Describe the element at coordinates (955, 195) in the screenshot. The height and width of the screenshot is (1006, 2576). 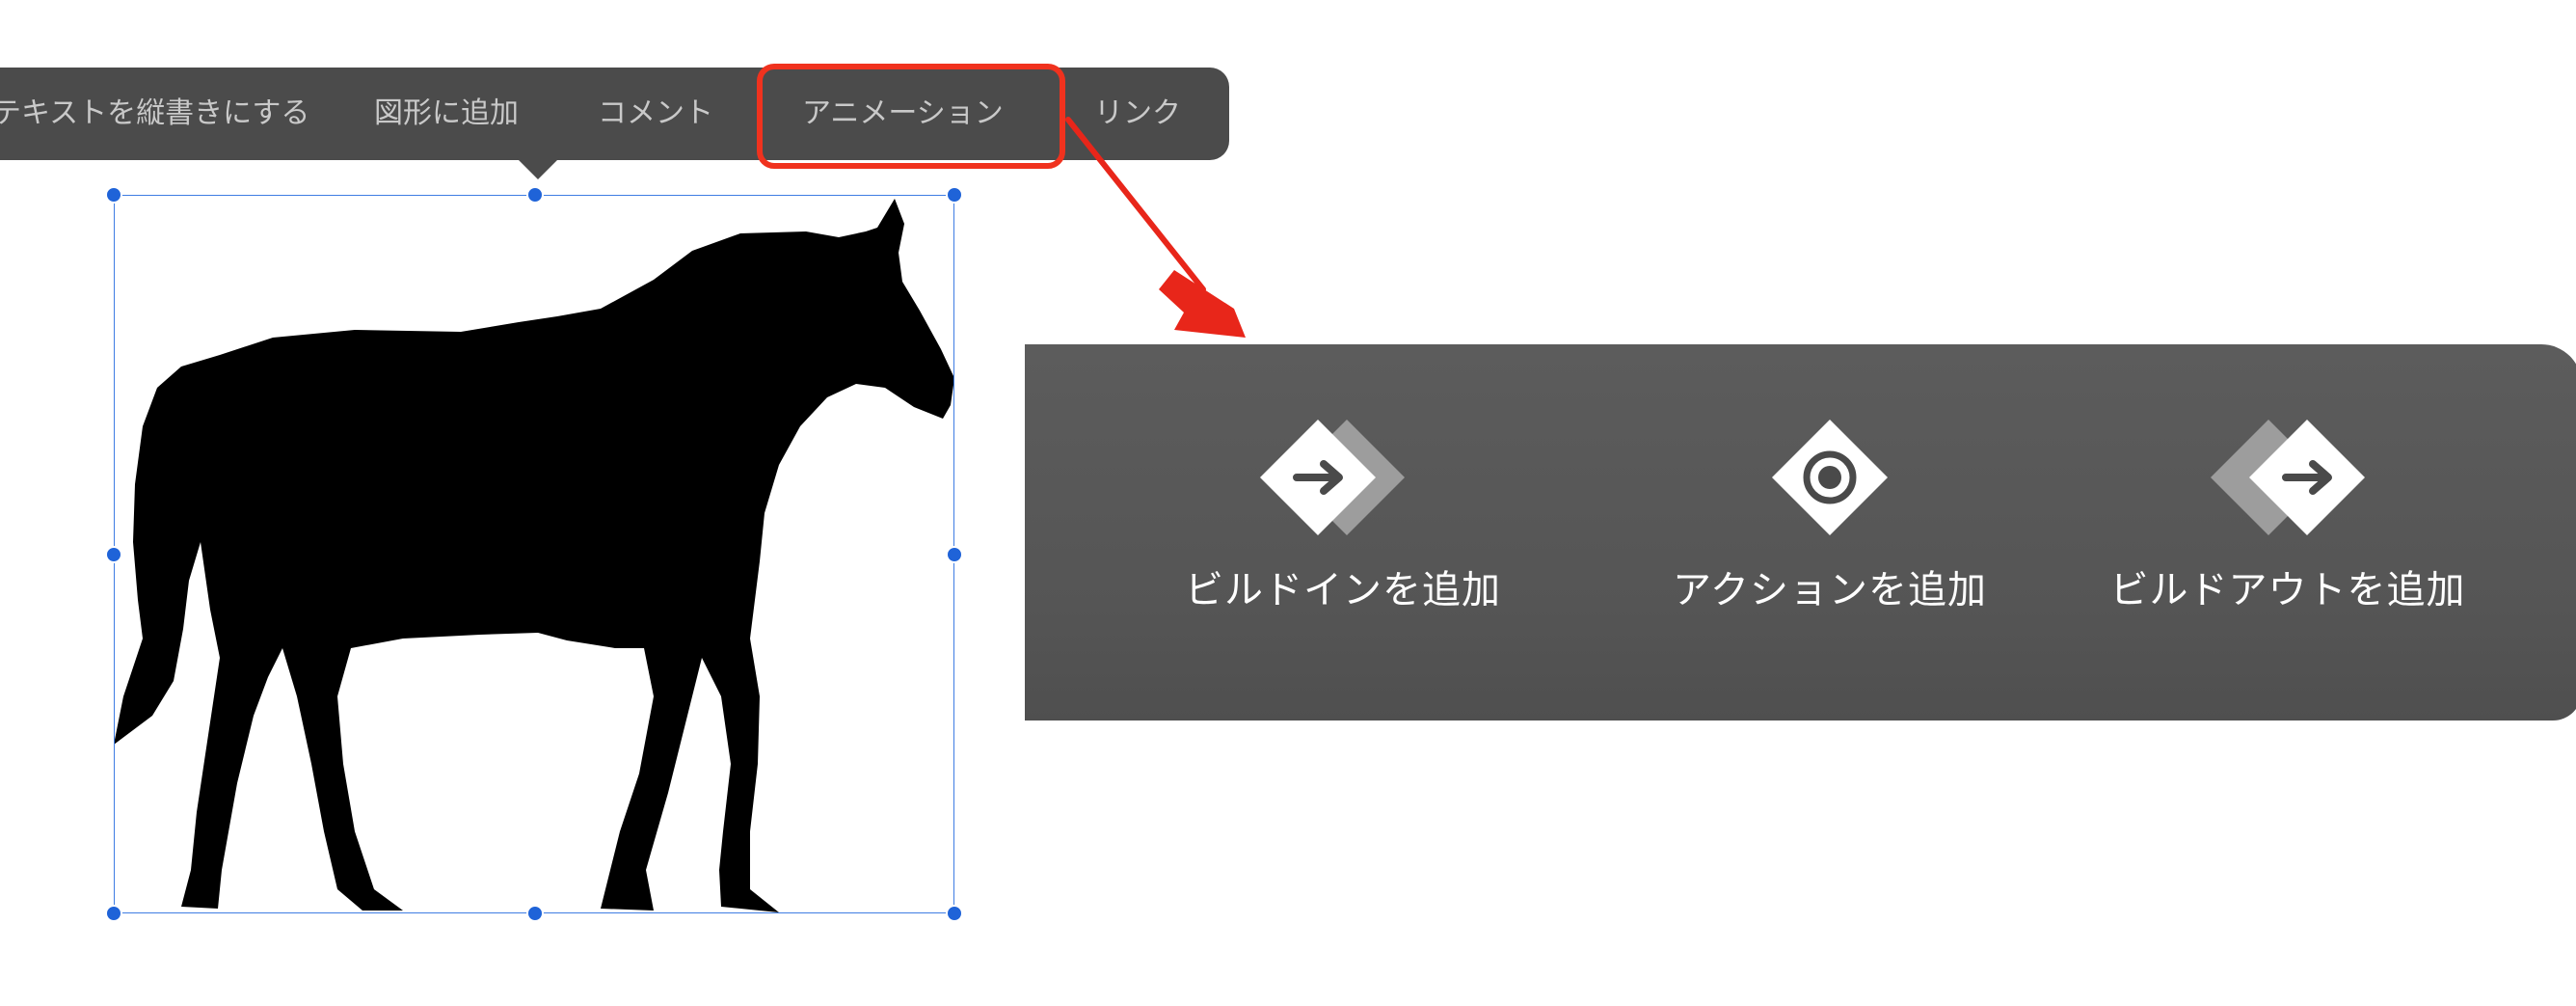
I see `resize-handle-top-right` at that location.